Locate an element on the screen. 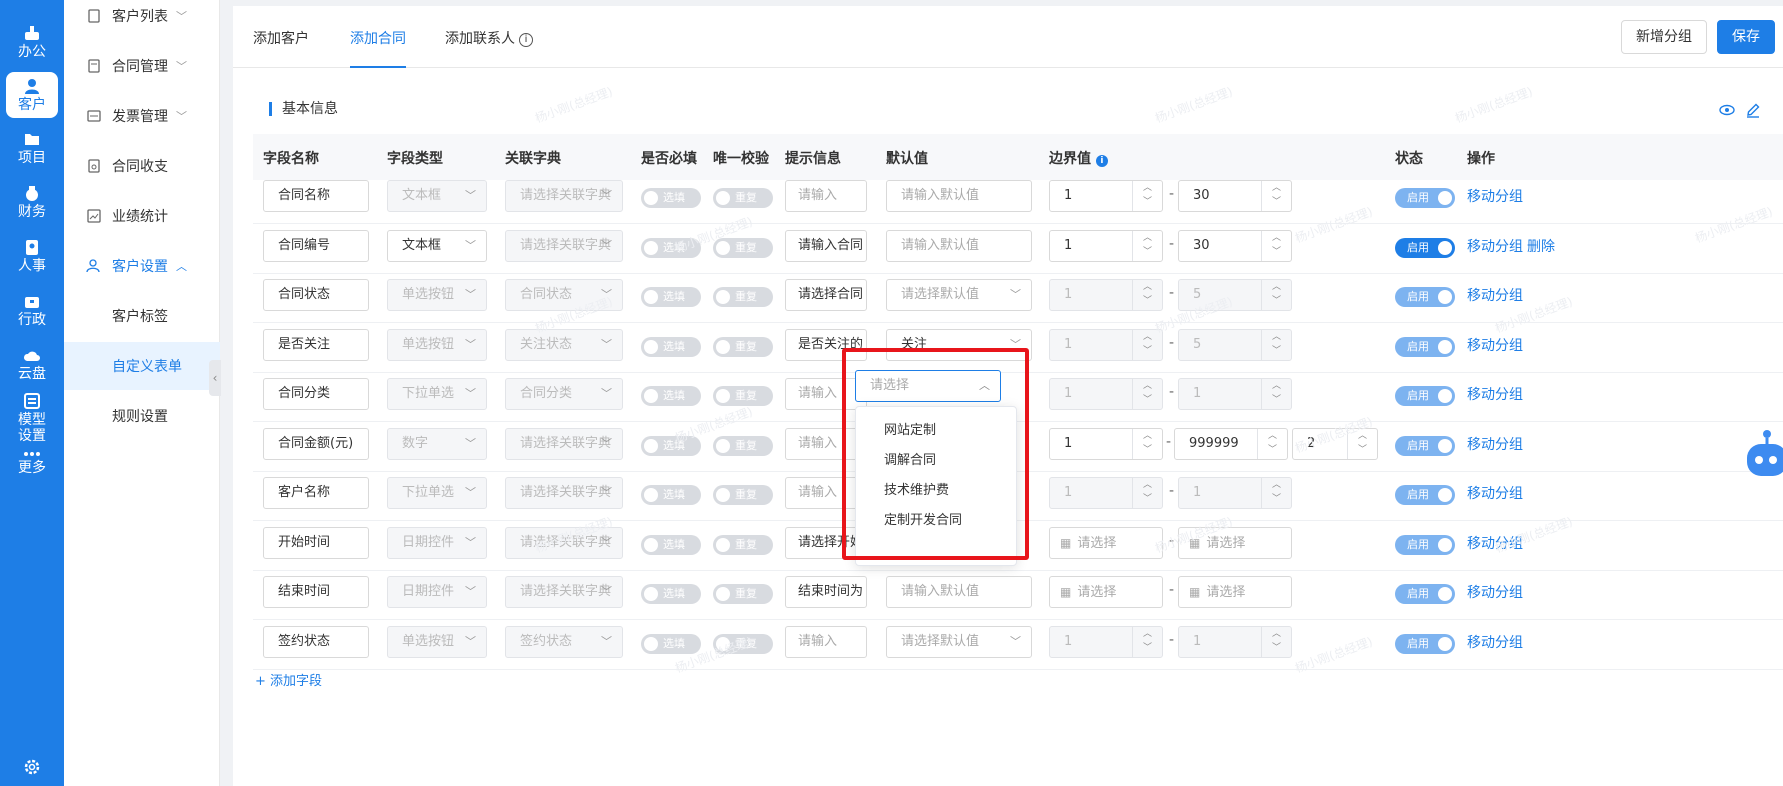 The image size is (1783, 786). tab-add-customer: 添加客户 is located at coordinates (281, 48).